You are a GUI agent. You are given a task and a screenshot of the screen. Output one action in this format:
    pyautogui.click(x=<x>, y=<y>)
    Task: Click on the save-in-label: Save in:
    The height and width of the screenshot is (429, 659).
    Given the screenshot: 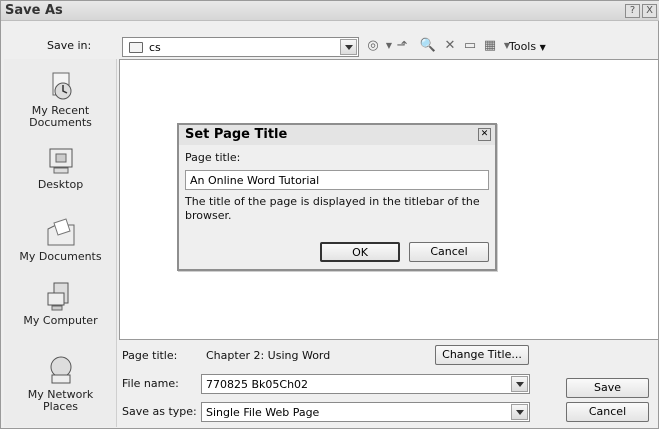 What is the action you would take?
    pyautogui.click(x=69, y=45)
    